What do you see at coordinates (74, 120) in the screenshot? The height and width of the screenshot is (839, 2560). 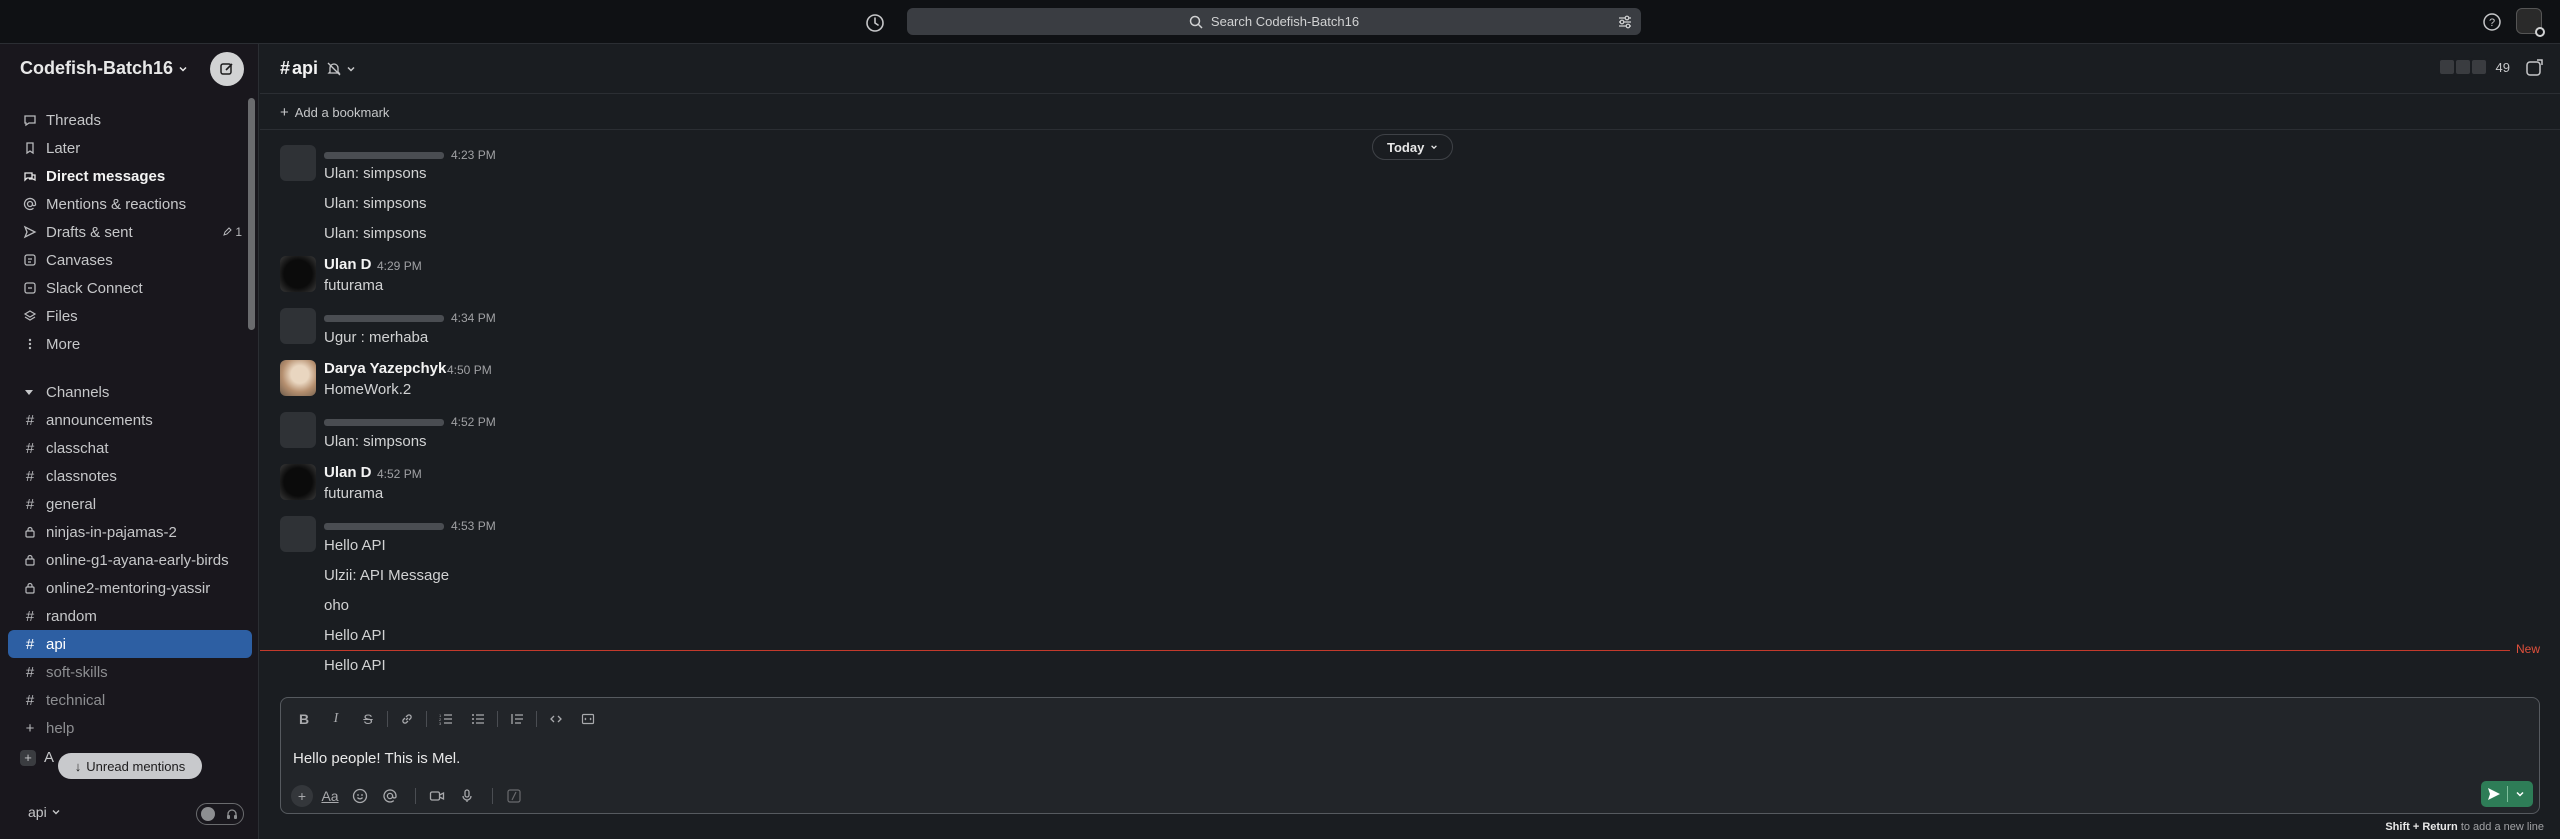 I see `sidebar-item-label: Threads` at bounding box center [74, 120].